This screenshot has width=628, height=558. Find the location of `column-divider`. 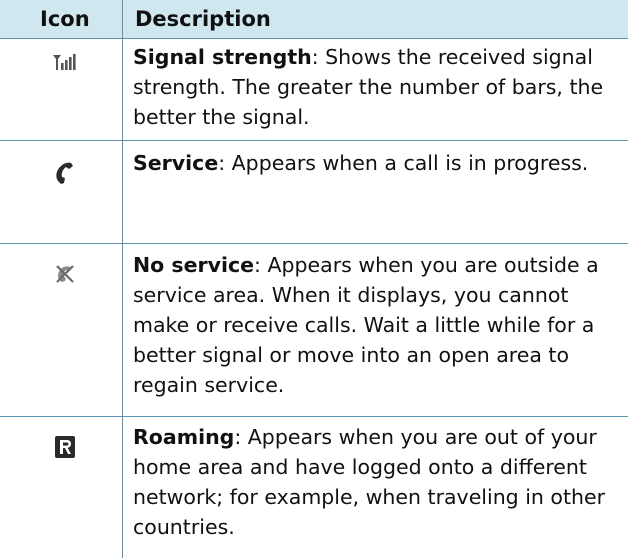

column-divider is located at coordinates (122, 279).